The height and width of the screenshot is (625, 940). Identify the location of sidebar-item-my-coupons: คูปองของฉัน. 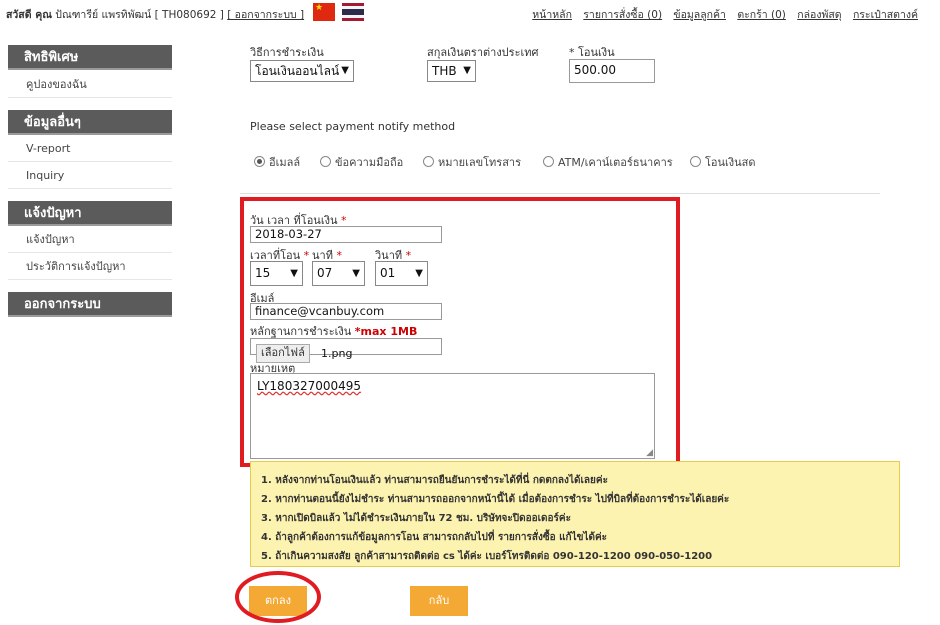
(90, 85).